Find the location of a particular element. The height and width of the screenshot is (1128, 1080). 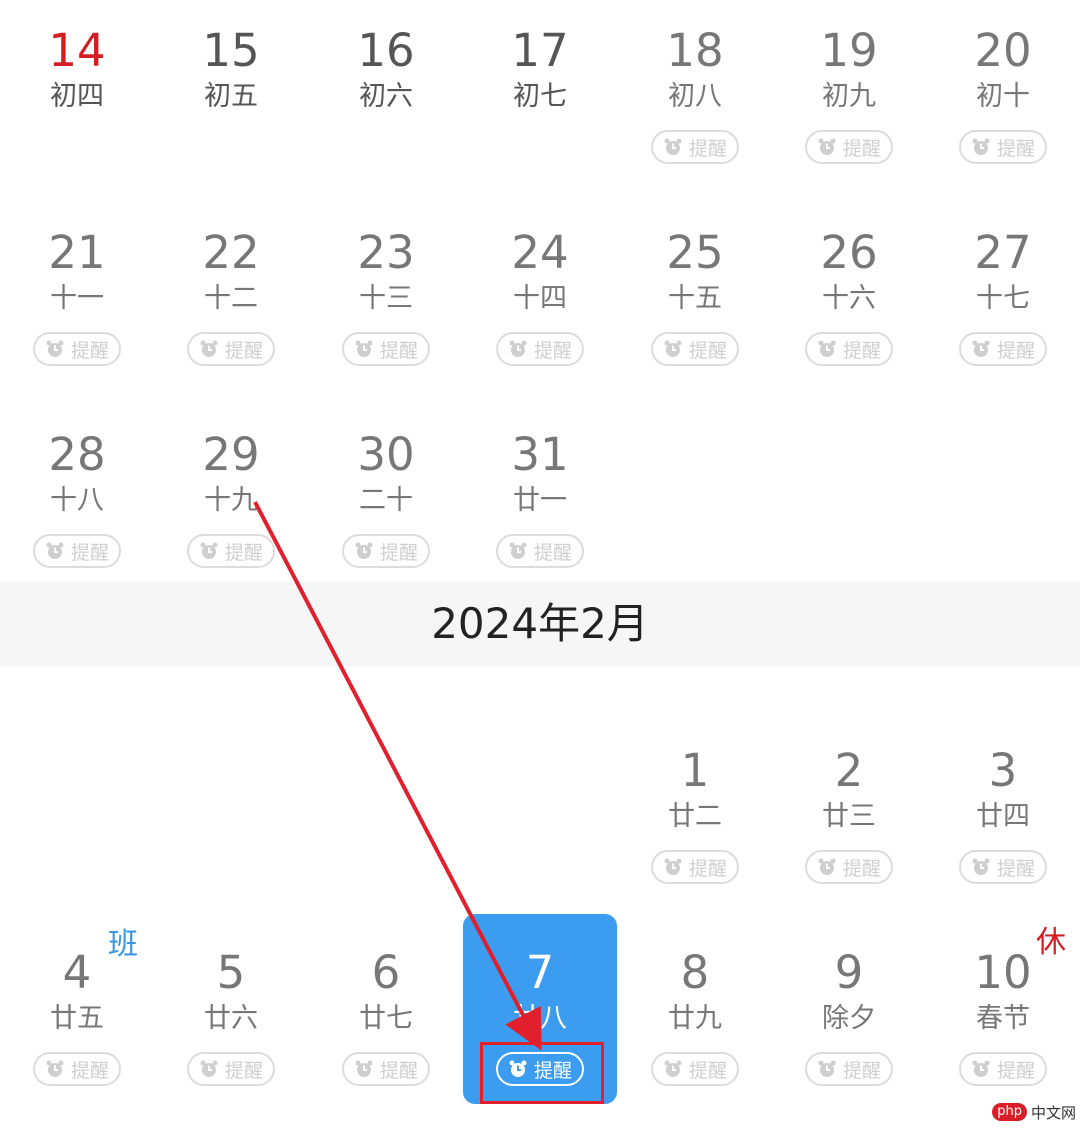

lunar-date: 初八 is located at coordinates (695, 96).